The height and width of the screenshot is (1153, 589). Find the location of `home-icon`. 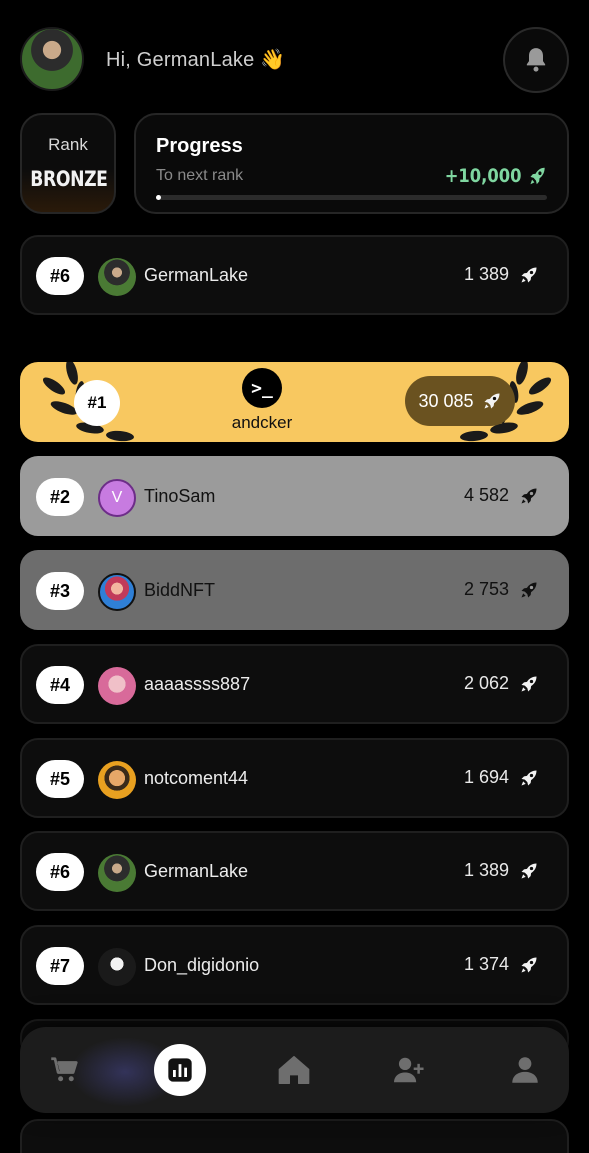

home-icon is located at coordinates (294, 1069).